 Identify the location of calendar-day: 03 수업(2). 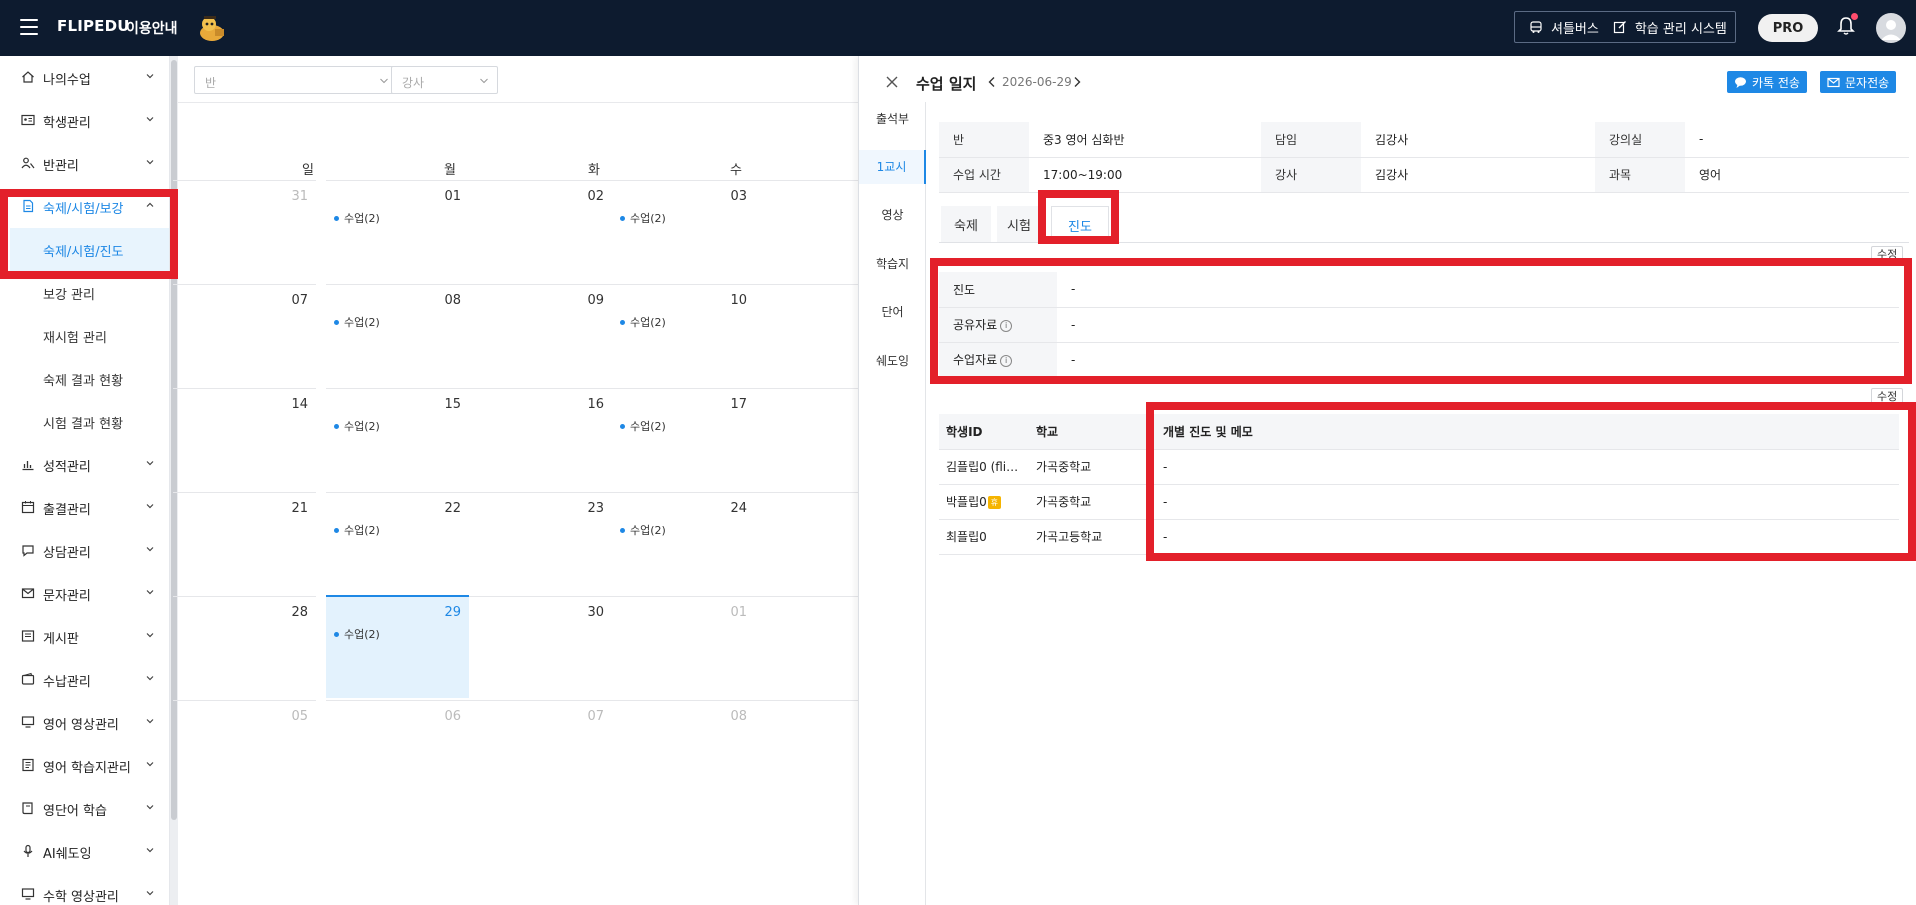
(683, 231).